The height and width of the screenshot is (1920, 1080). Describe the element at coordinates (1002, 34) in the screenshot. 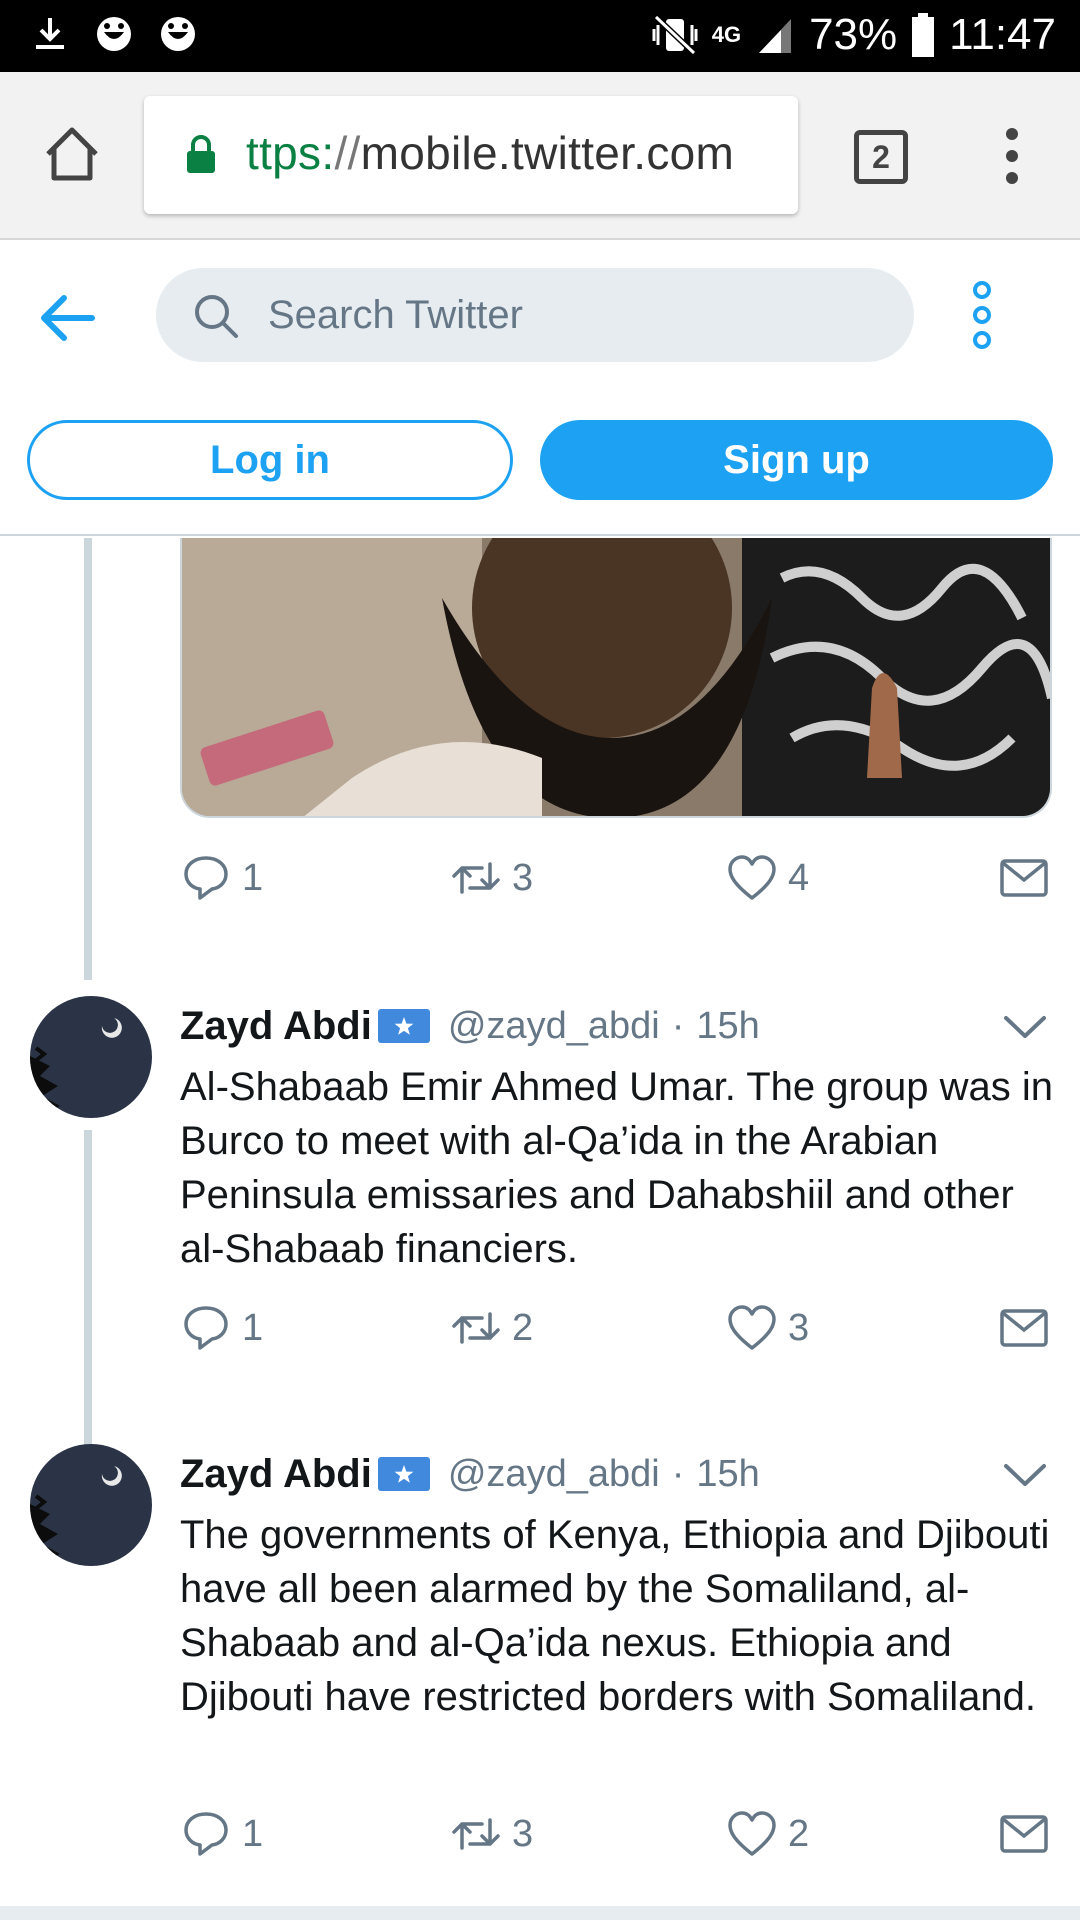

I see `clock: 11:47` at that location.